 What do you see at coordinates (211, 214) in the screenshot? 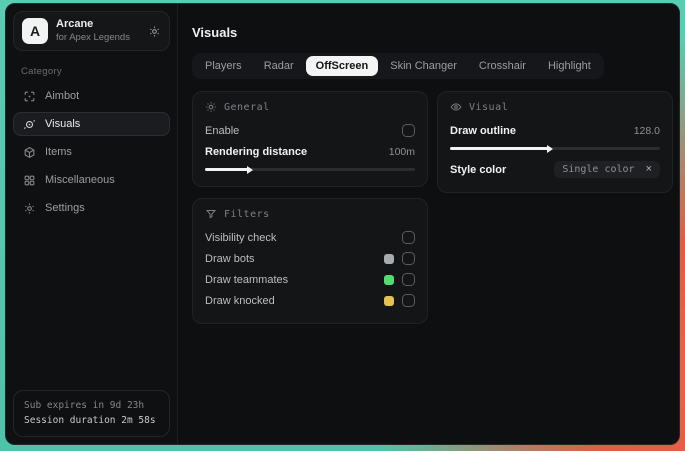
I see `funnel-icon` at bounding box center [211, 214].